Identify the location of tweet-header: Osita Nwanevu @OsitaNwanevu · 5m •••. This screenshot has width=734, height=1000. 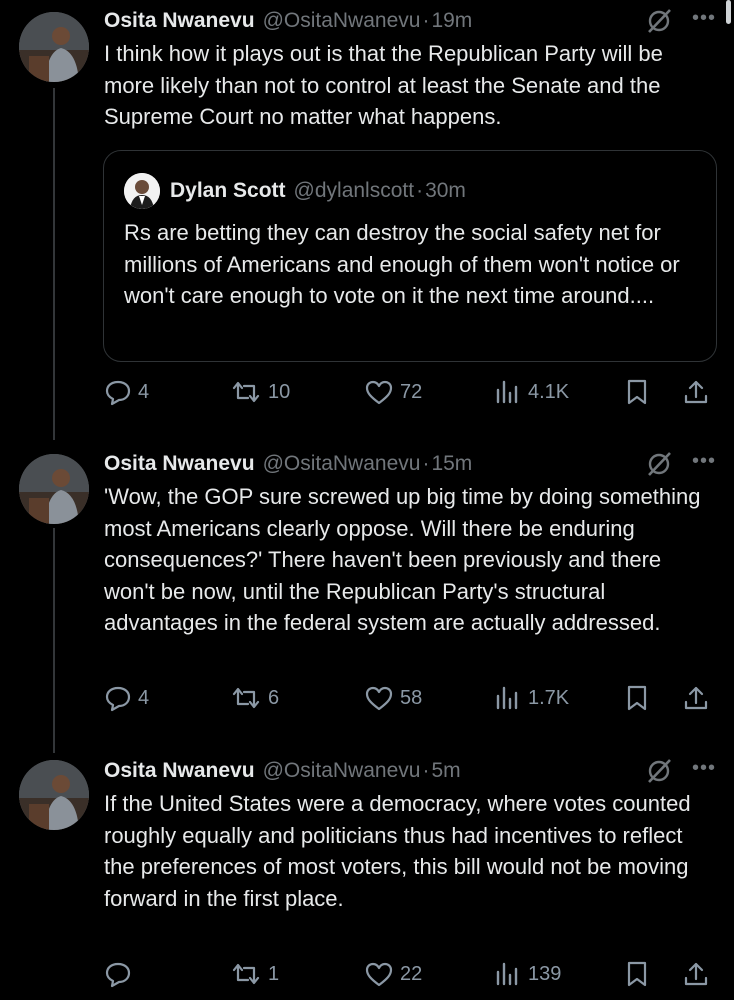
(410, 771).